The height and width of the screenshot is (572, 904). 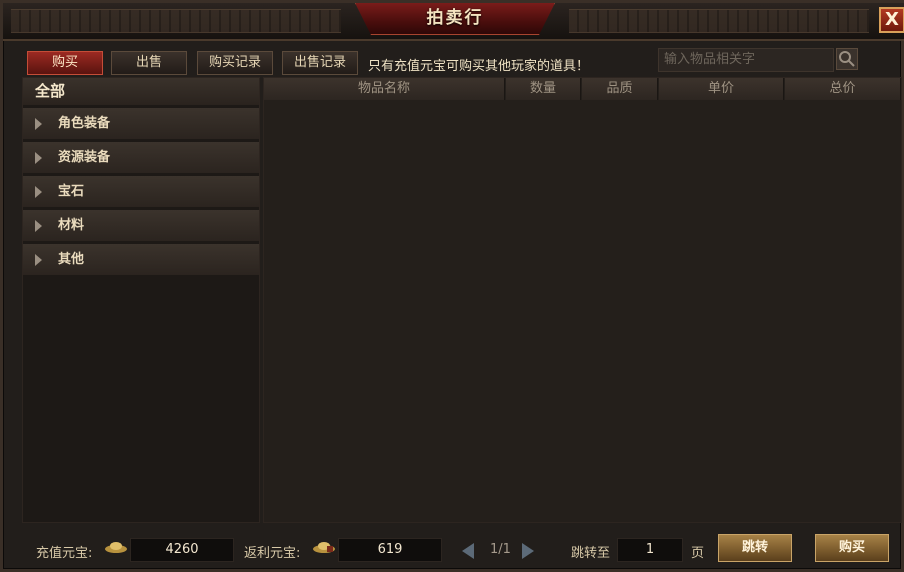 I want to click on category-label: 其他, so click(x=71, y=259).